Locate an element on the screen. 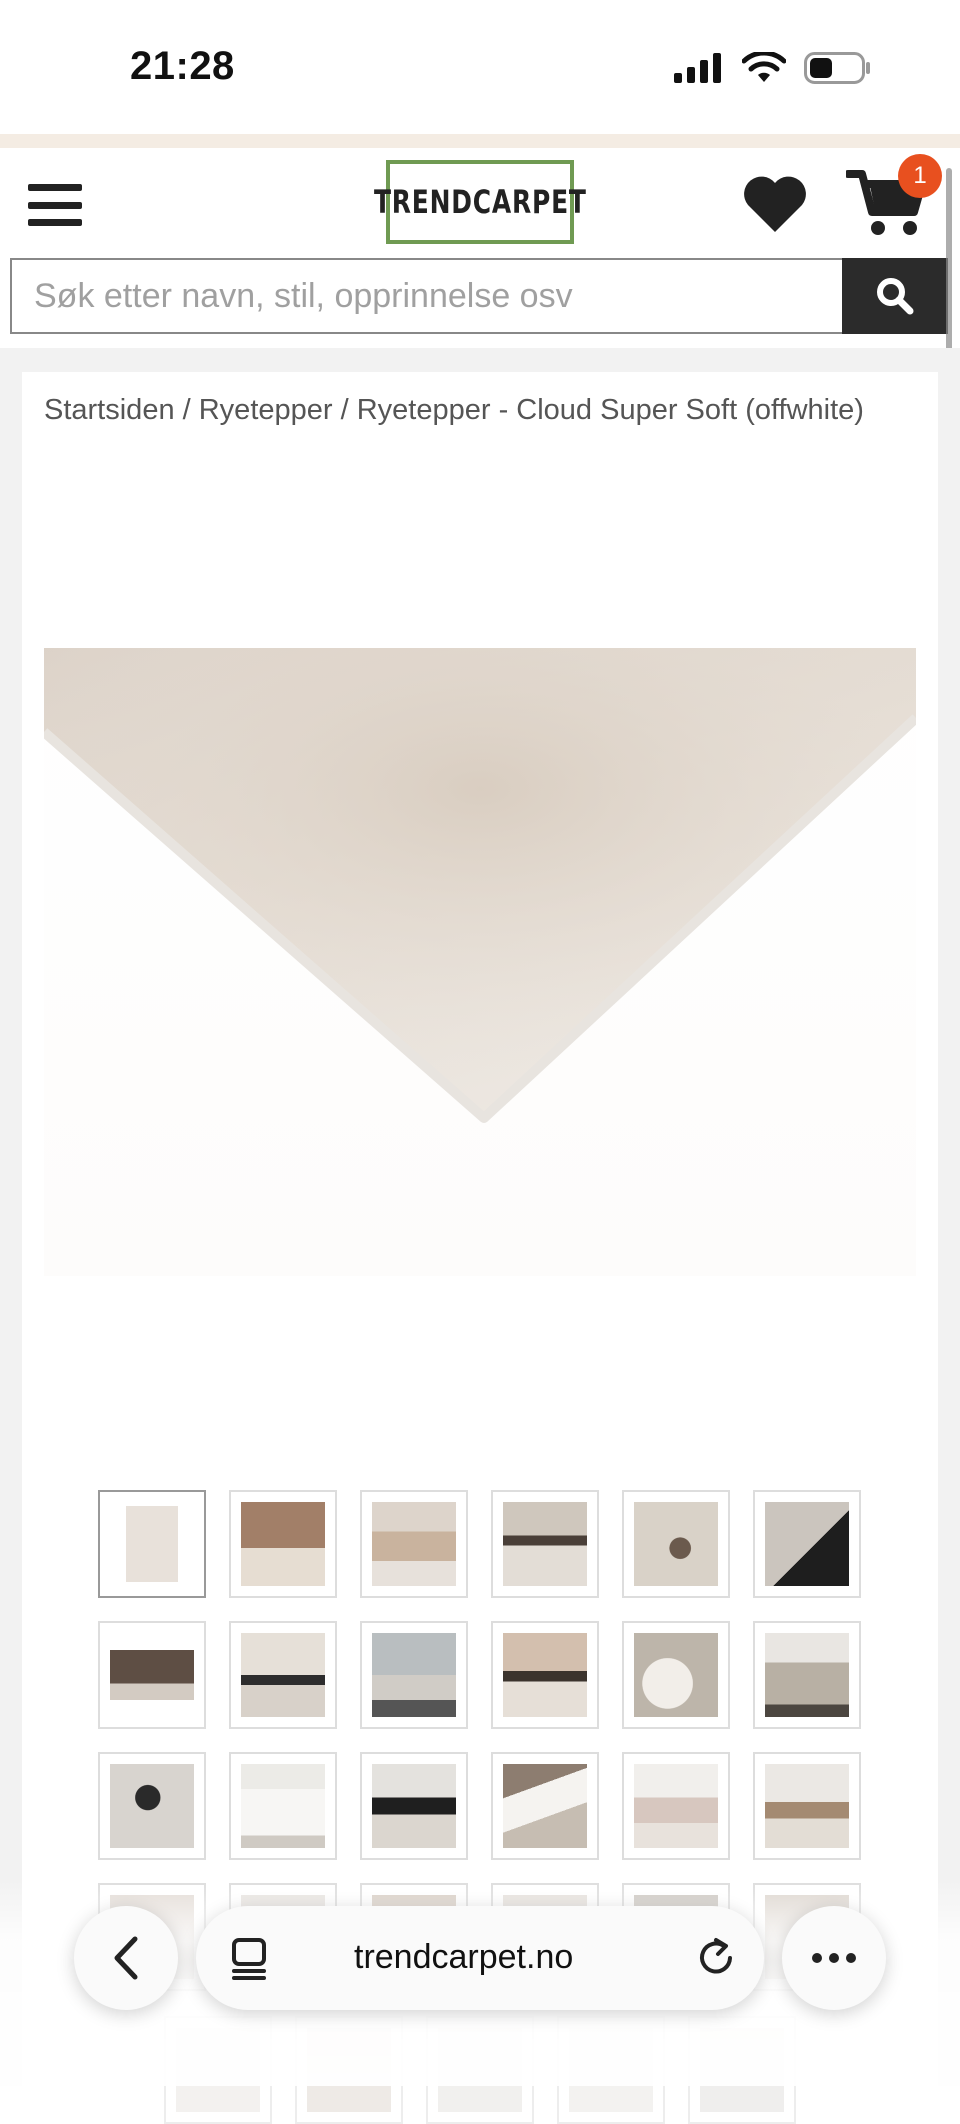 Image resolution: width=960 pixels, height=2124 pixels. status-bar: 21:28 is located at coordinates (480, 67).